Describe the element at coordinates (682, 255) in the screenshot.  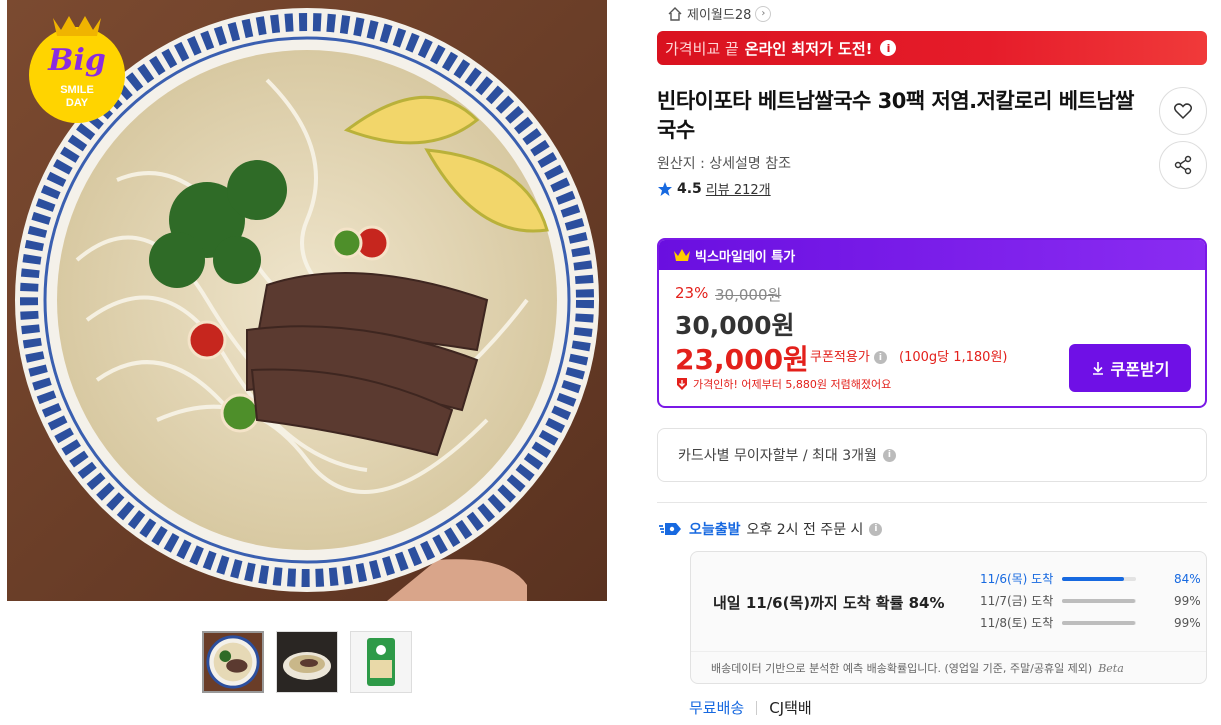
I see `crown-icon` at that location.